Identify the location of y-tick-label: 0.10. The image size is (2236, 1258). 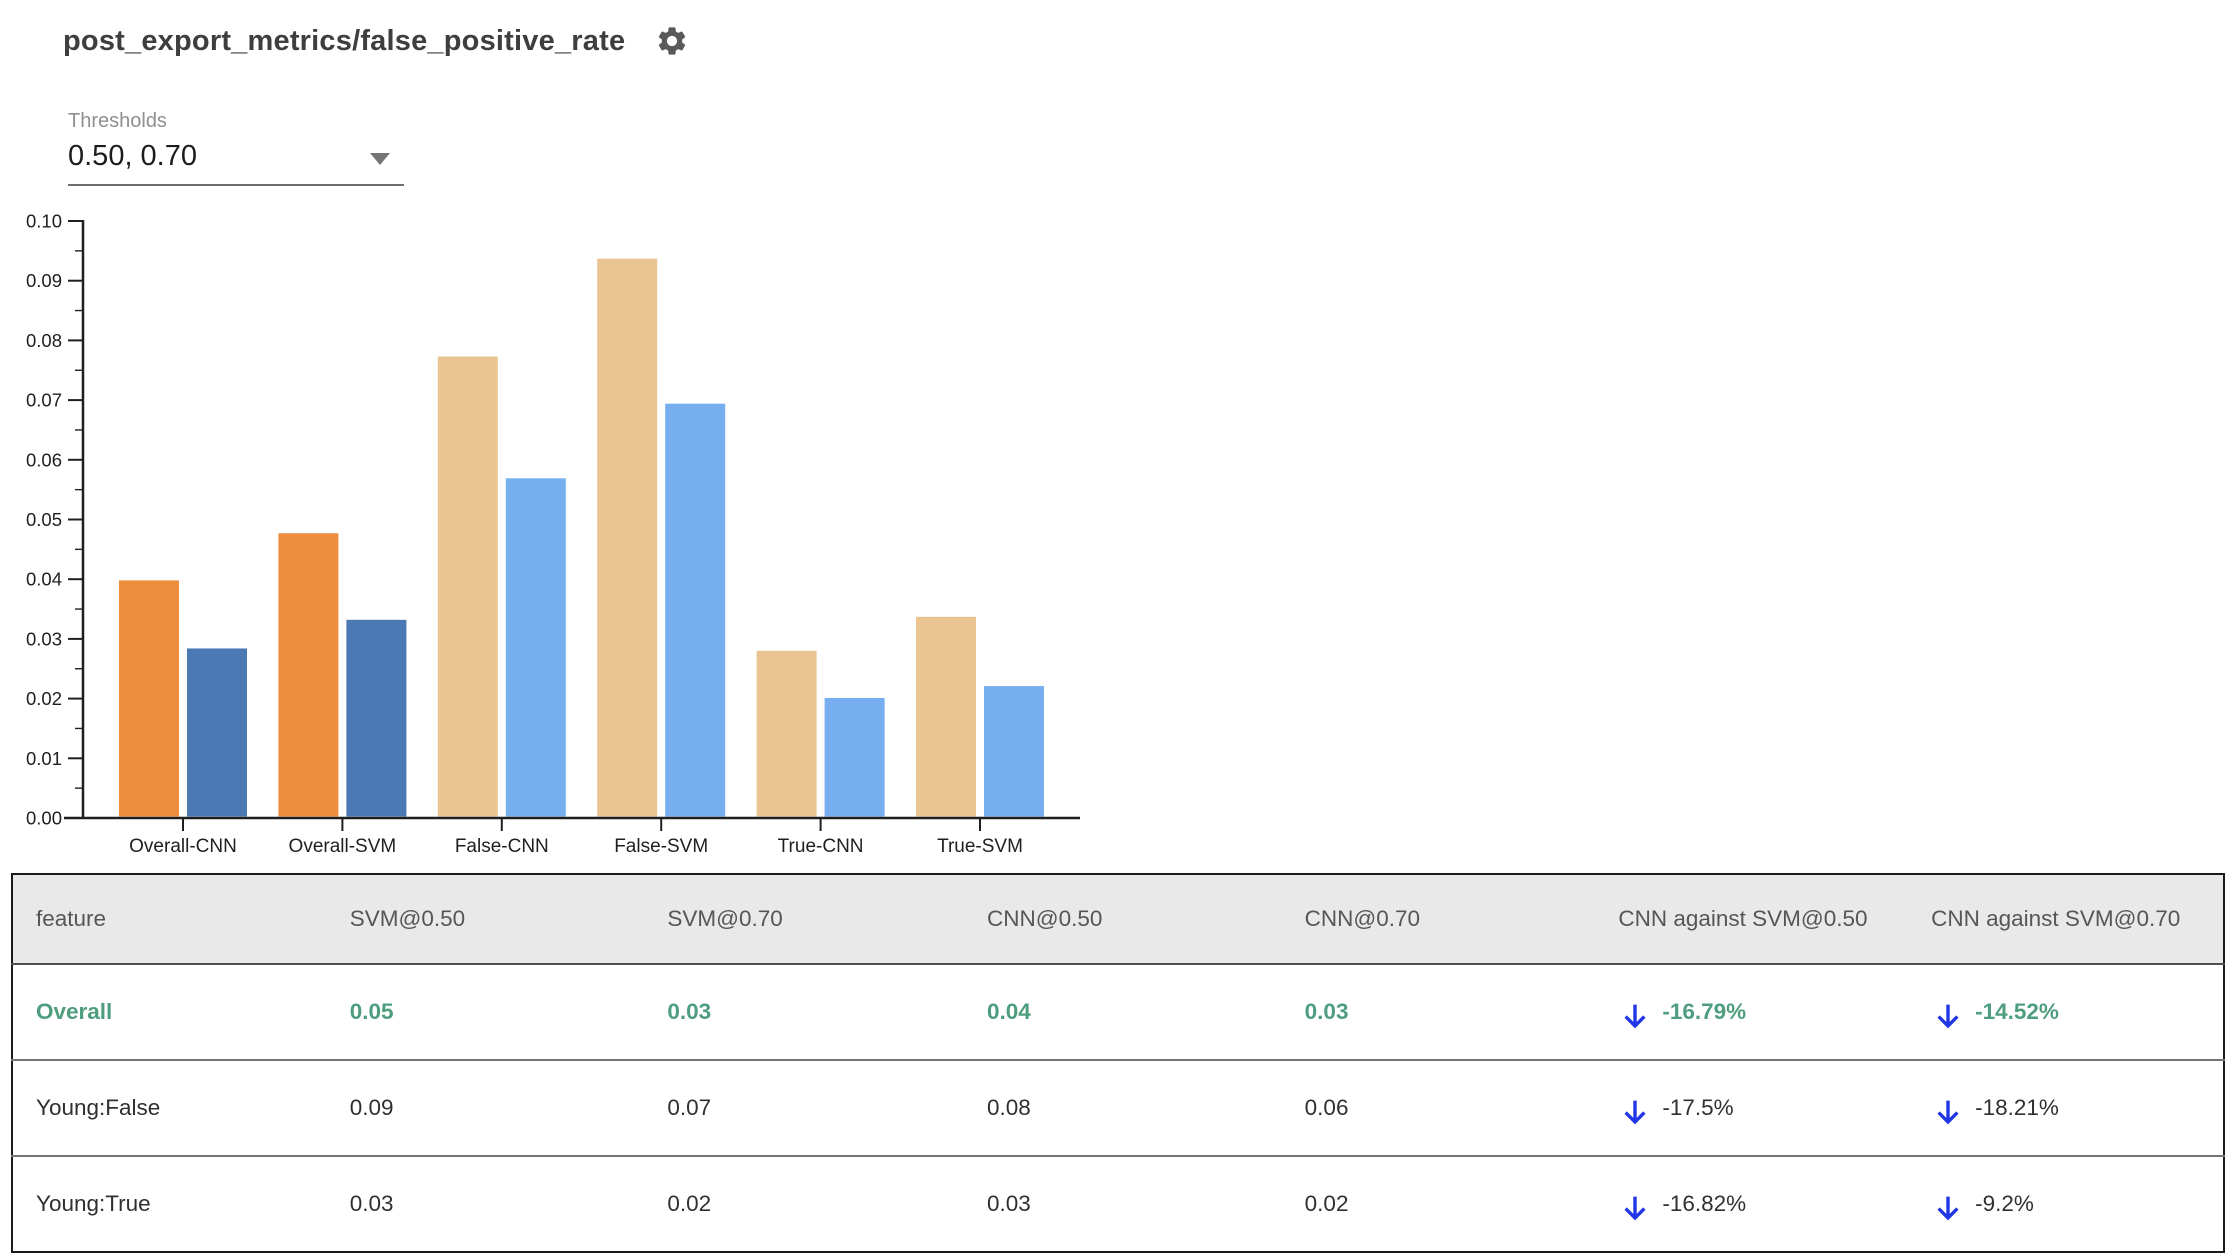
(44, 221).